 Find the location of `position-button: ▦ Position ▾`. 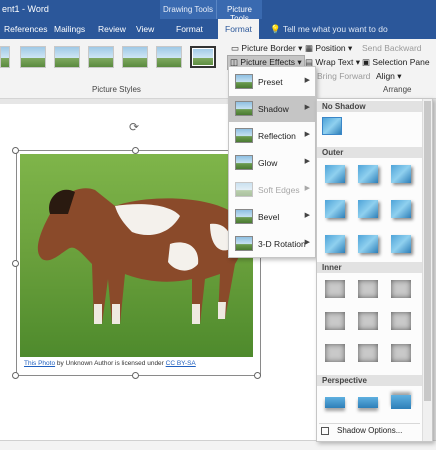

position-button: ▦ Position ▾ is located at coordinates (328, 48).